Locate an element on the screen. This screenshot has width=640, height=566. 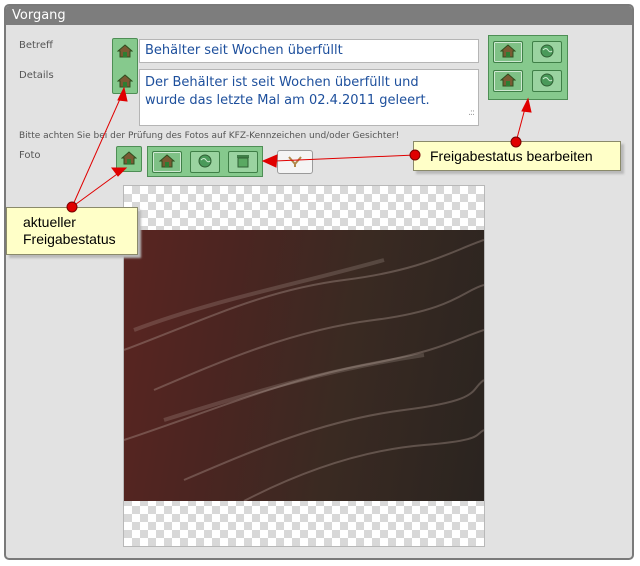
photo-status-edit-group is located at coordinates (205, 161).